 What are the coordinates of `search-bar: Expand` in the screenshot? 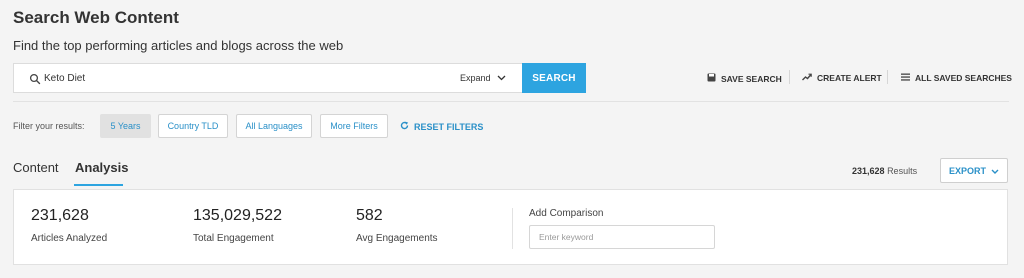 It's located at (267, 78).